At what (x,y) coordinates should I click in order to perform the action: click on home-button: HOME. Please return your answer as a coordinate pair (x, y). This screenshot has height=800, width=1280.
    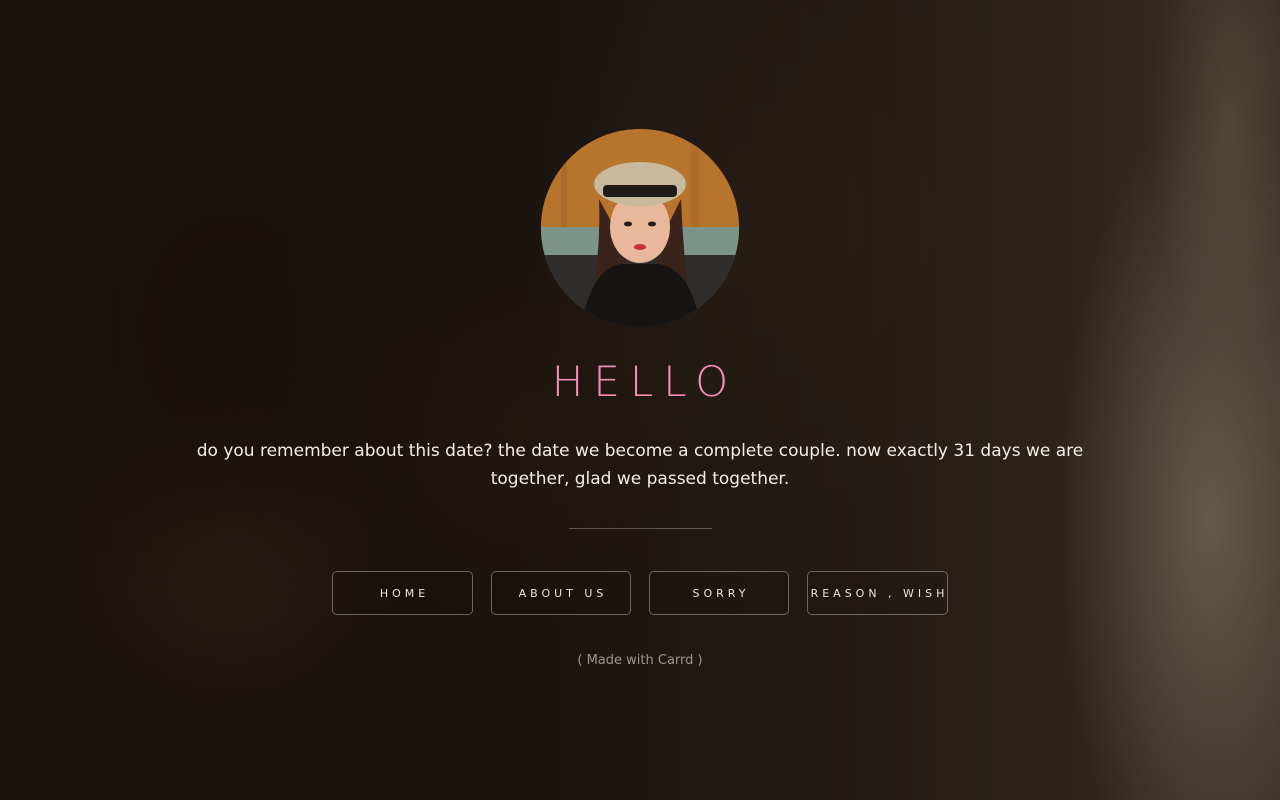
    Looking at the image, I should click on (402, 593).